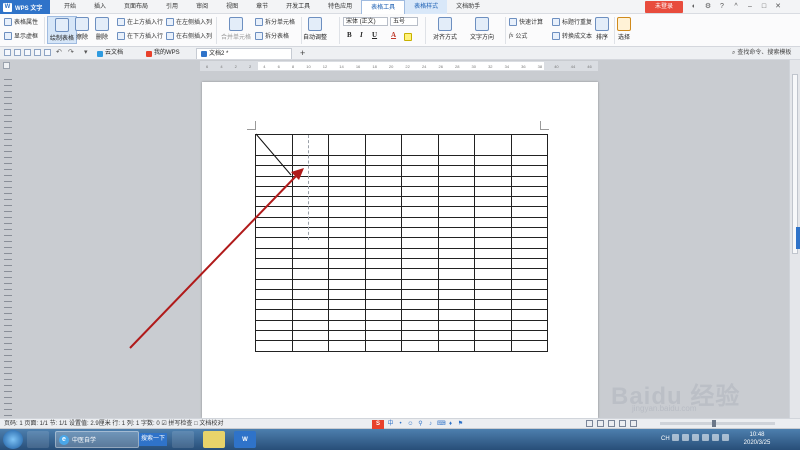 Image resolution: width=800 pixels, height=450 pixels. What do you see at coordinates (100, 7) in the screenshot?
I see `tab-insert: 插入` at bounding box center [100, 7].